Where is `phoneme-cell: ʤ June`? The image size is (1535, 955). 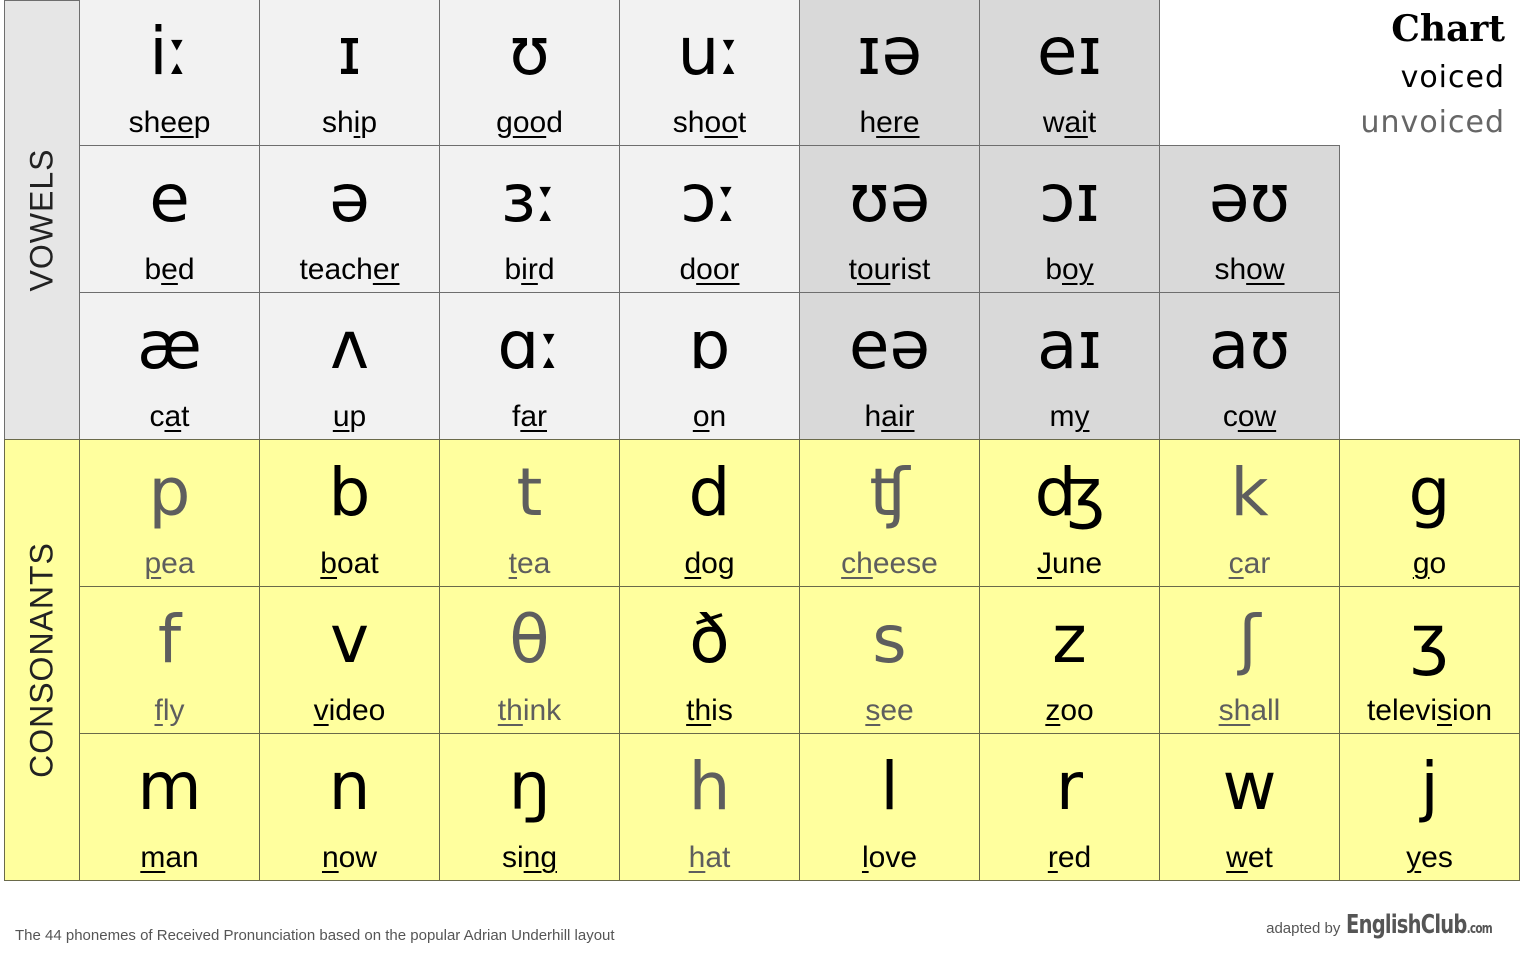
phoneme-cell: ʤ June is located at coordinates (1069, 513).